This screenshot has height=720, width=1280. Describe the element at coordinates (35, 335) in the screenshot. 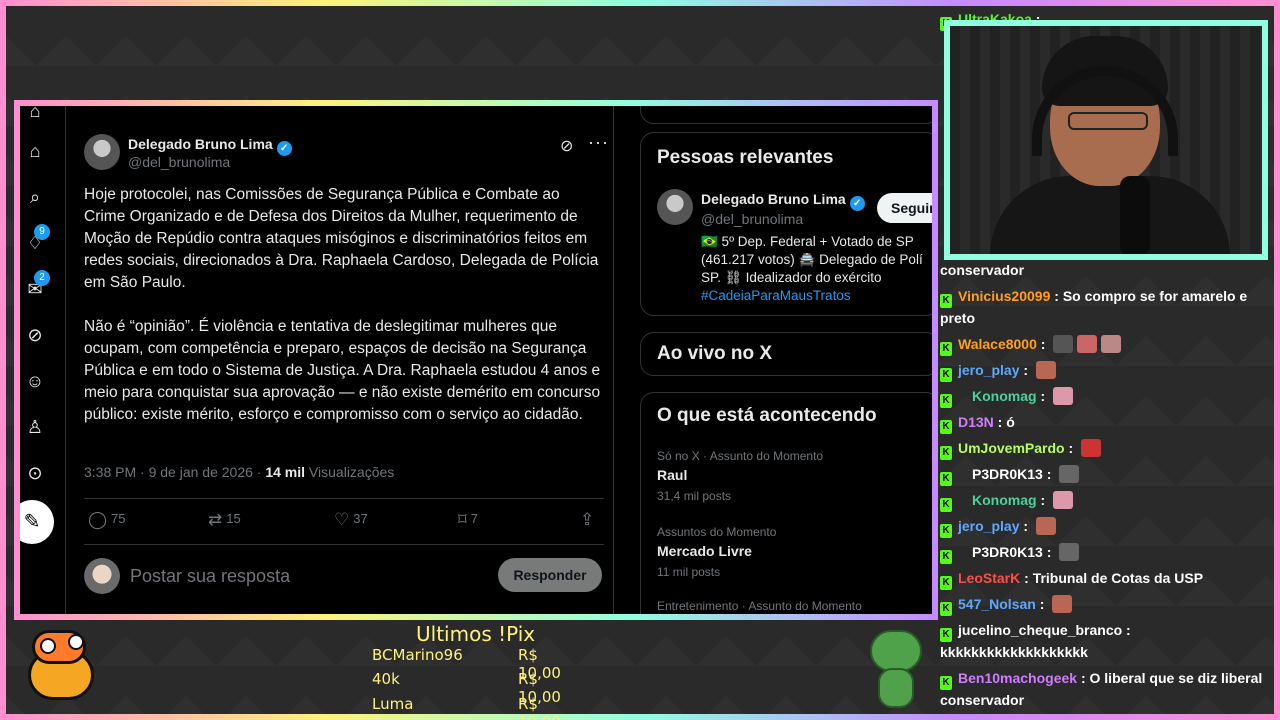

I see `grok-icon: ⊘` at that location.